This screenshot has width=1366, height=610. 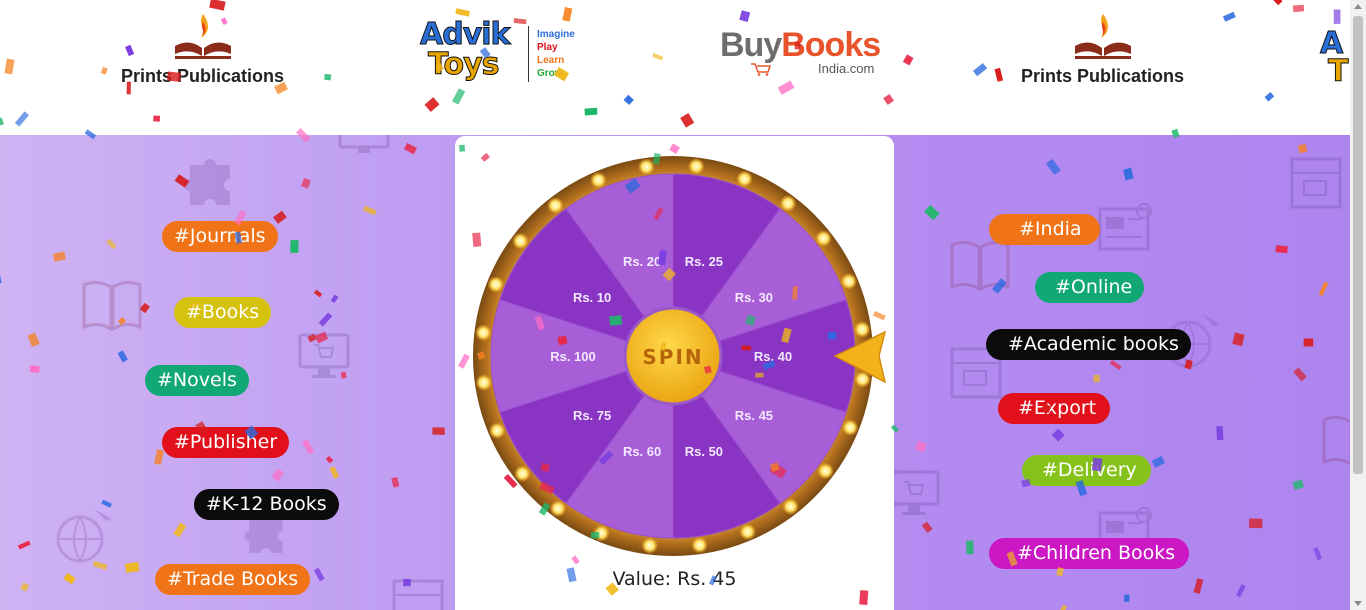 I want to click on tag-delivery: #Delivery, so click(x=1086, y=470).